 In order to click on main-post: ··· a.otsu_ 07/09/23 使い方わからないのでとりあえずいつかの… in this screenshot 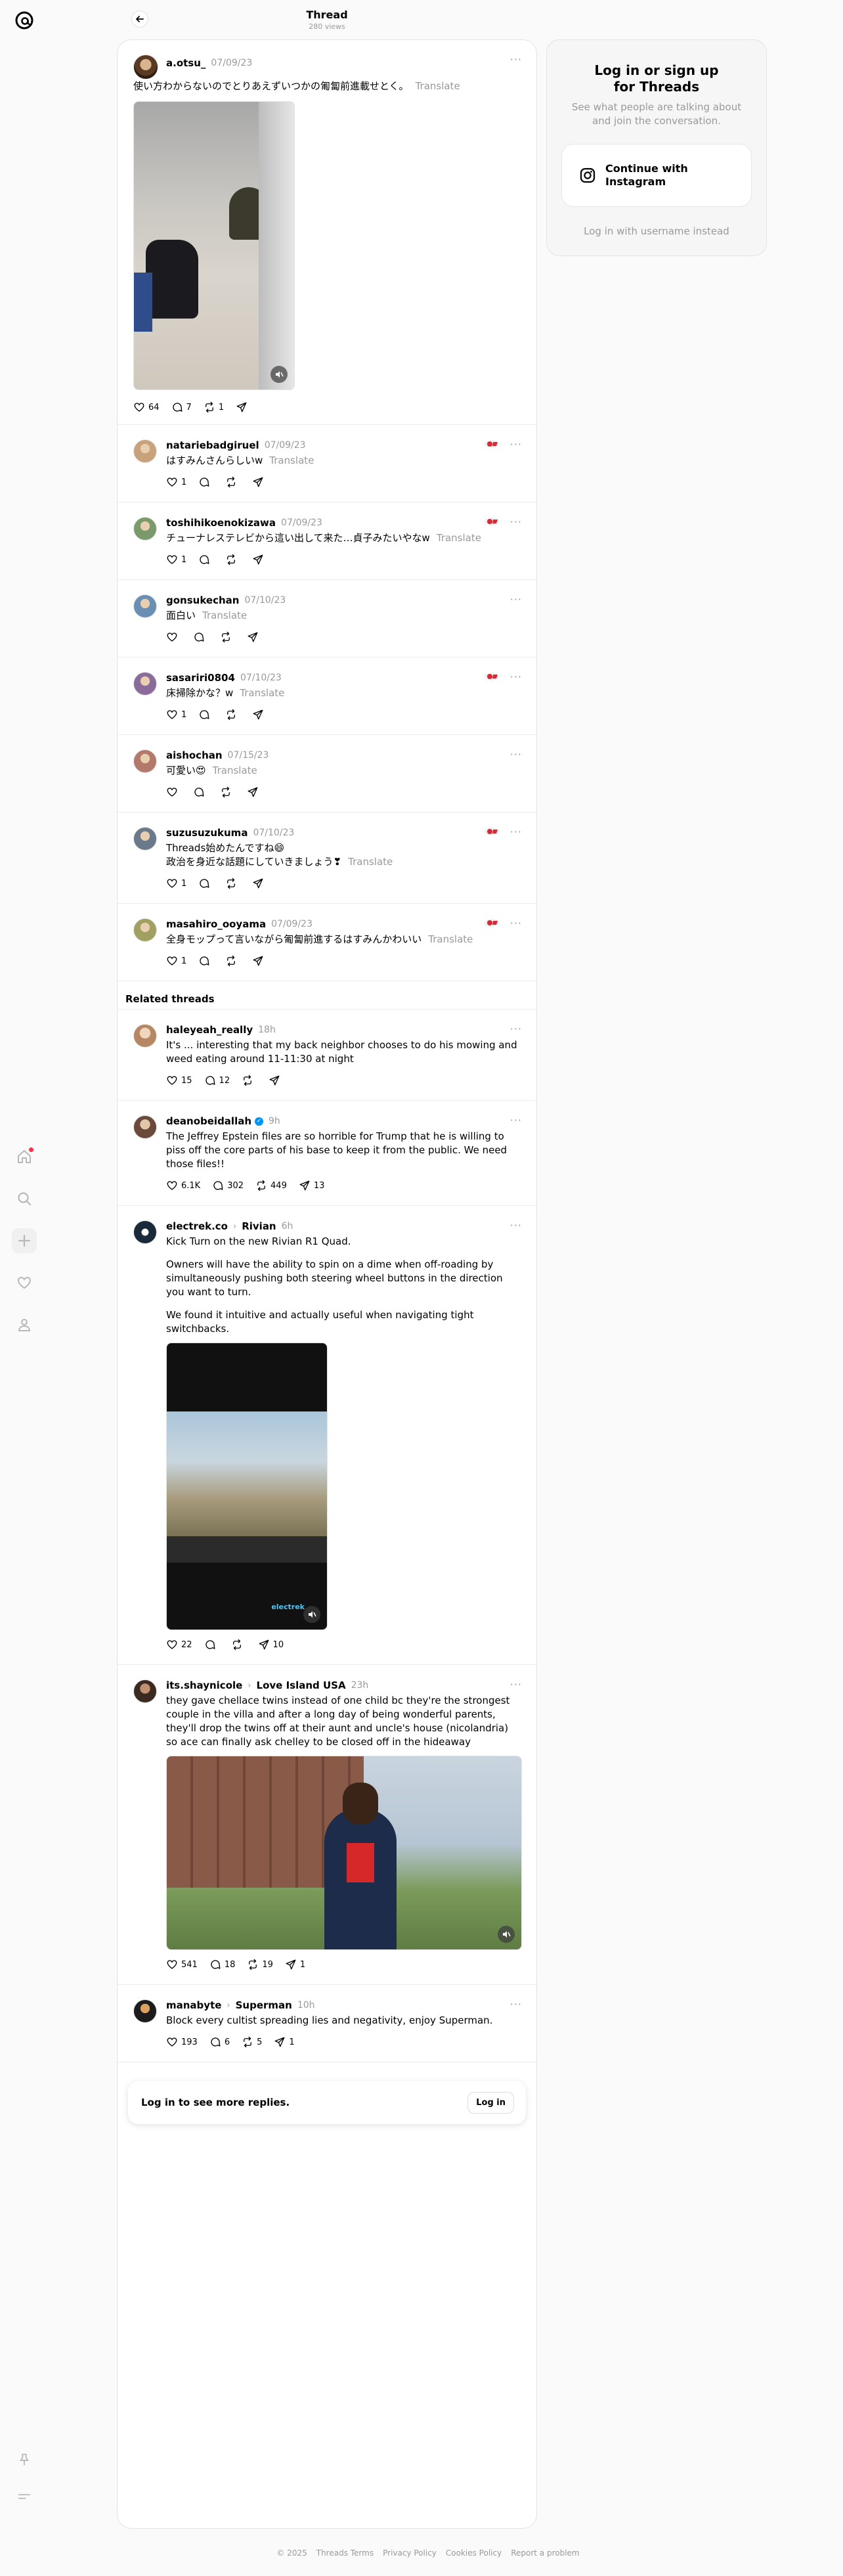, I will do `click(327, 232)`.